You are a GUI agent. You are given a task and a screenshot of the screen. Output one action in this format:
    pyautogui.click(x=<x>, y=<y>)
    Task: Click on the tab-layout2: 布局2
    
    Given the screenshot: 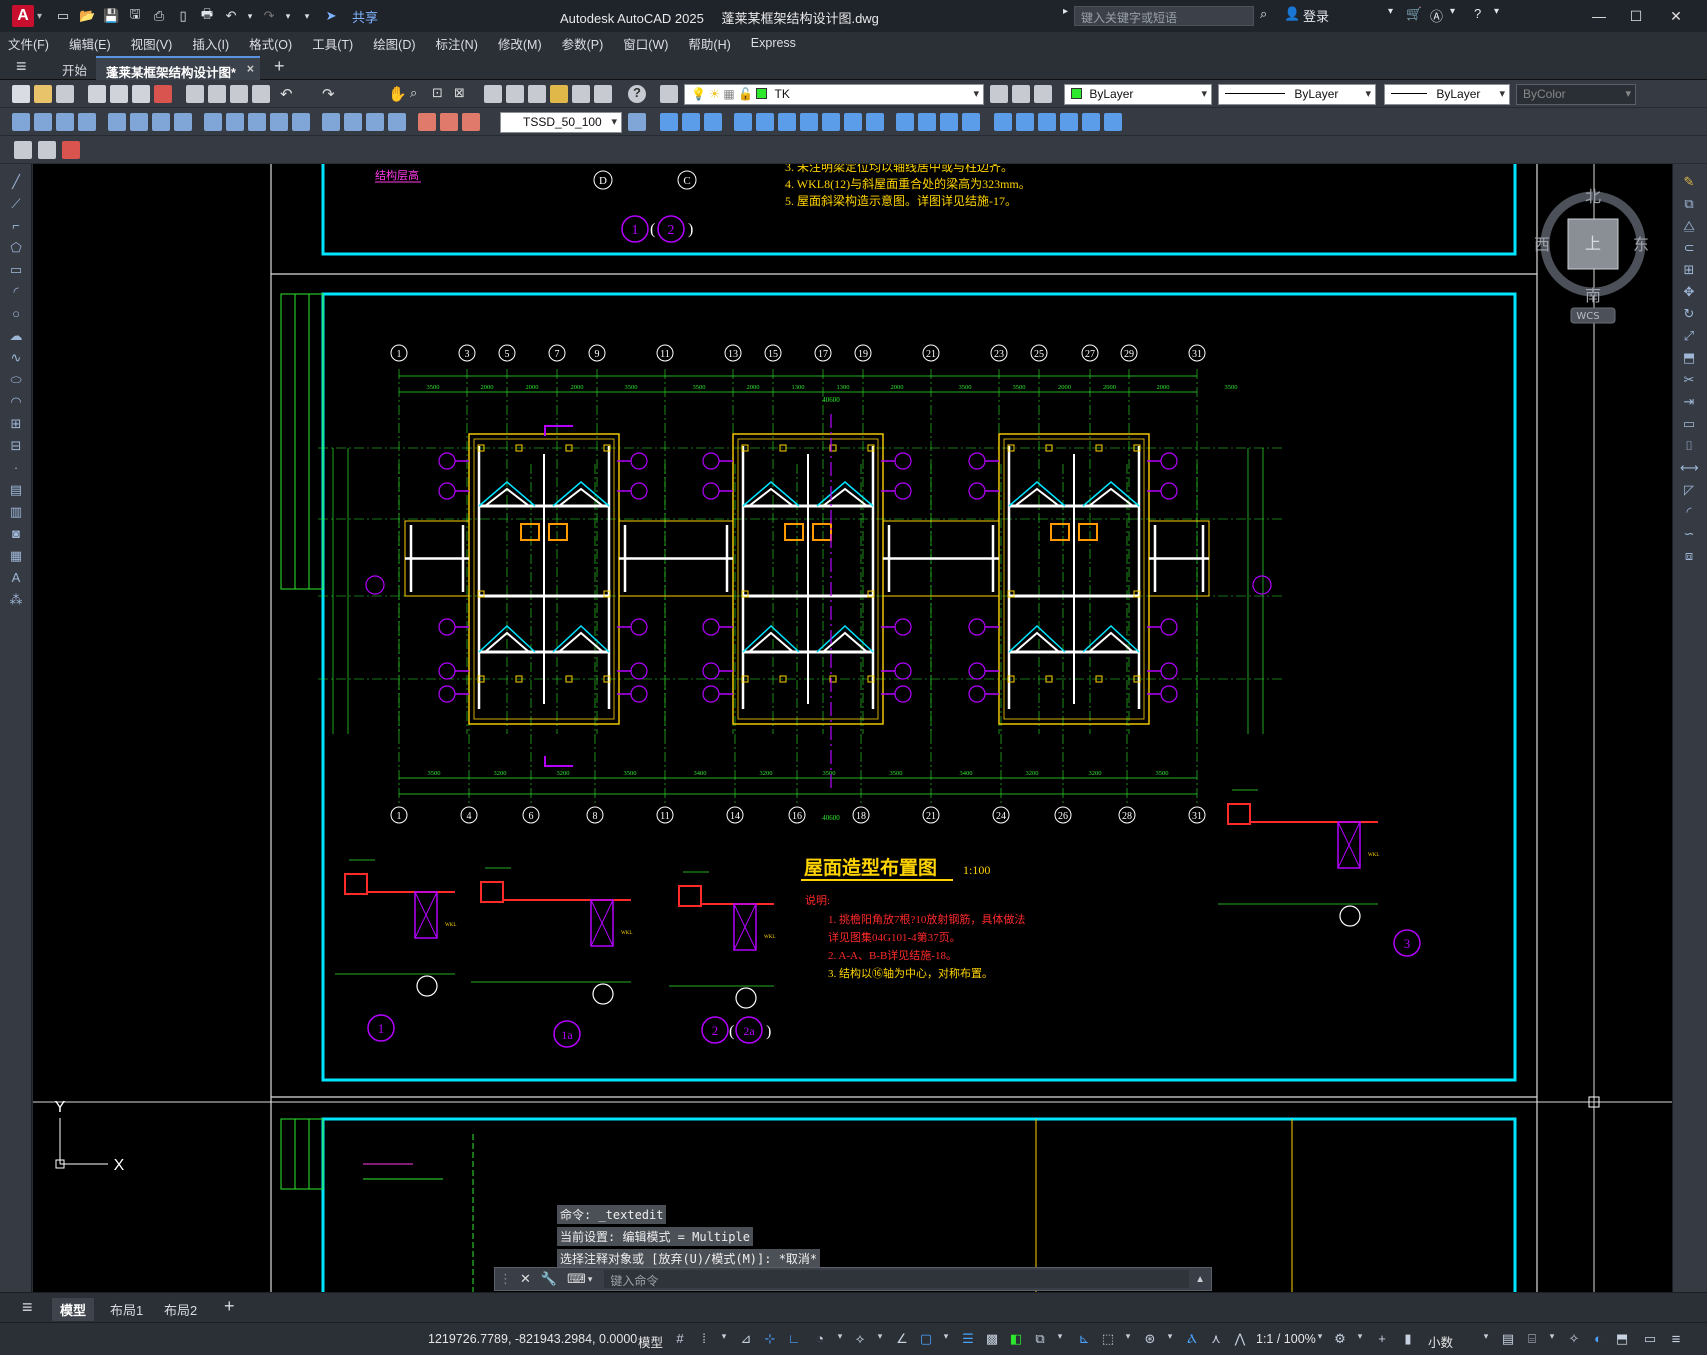 What is the action you would take?
    pyautogui.click(x=180, y=1309)
    